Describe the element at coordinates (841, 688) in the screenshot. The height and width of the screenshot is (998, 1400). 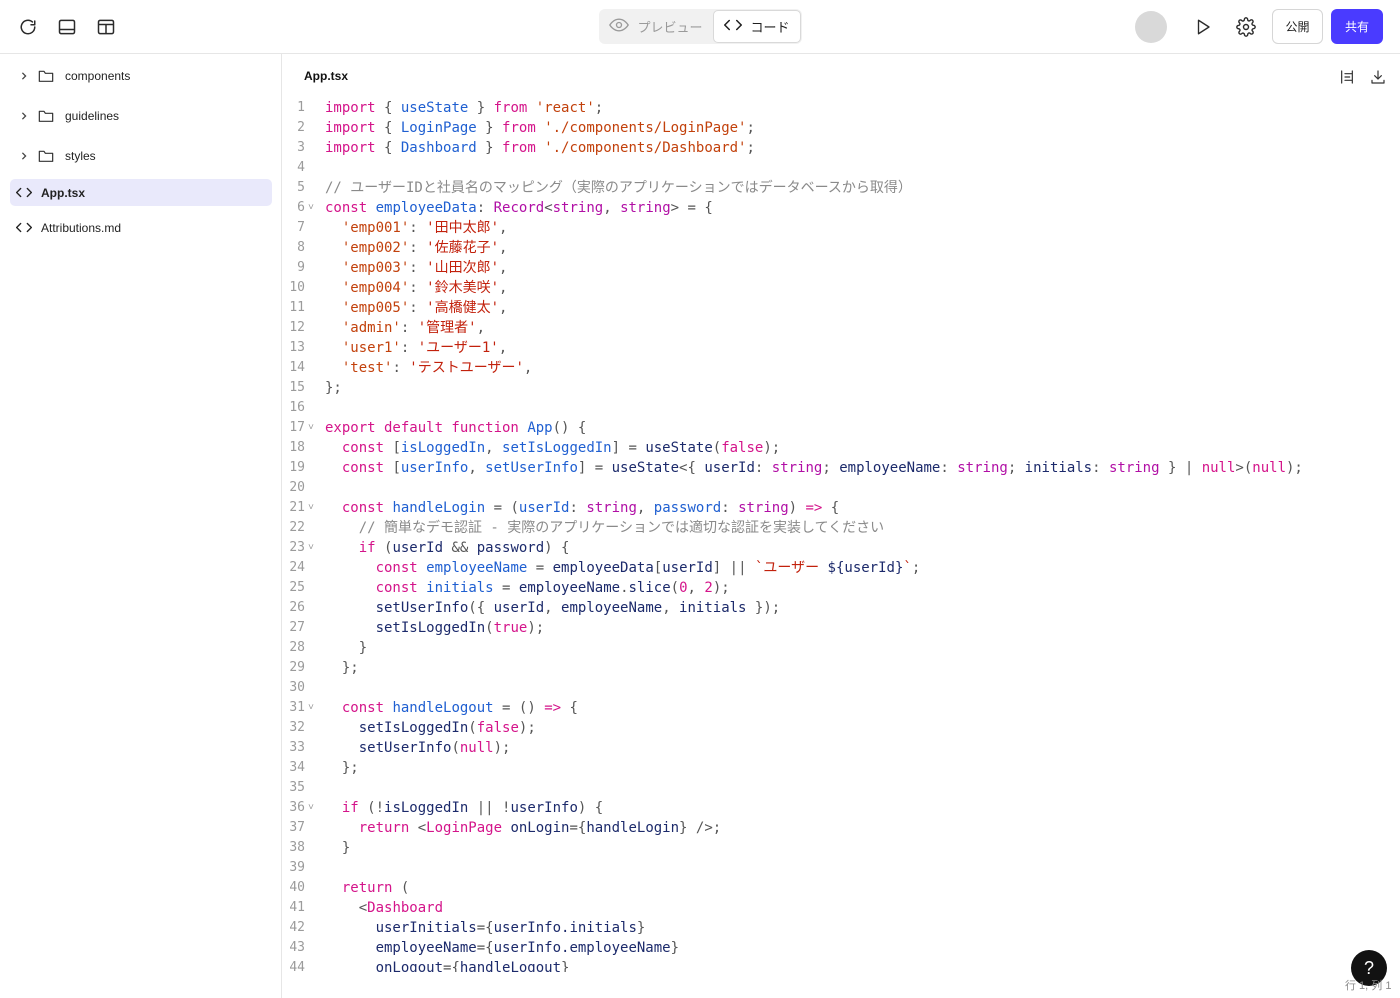
I see `code-line: 30` at that location.